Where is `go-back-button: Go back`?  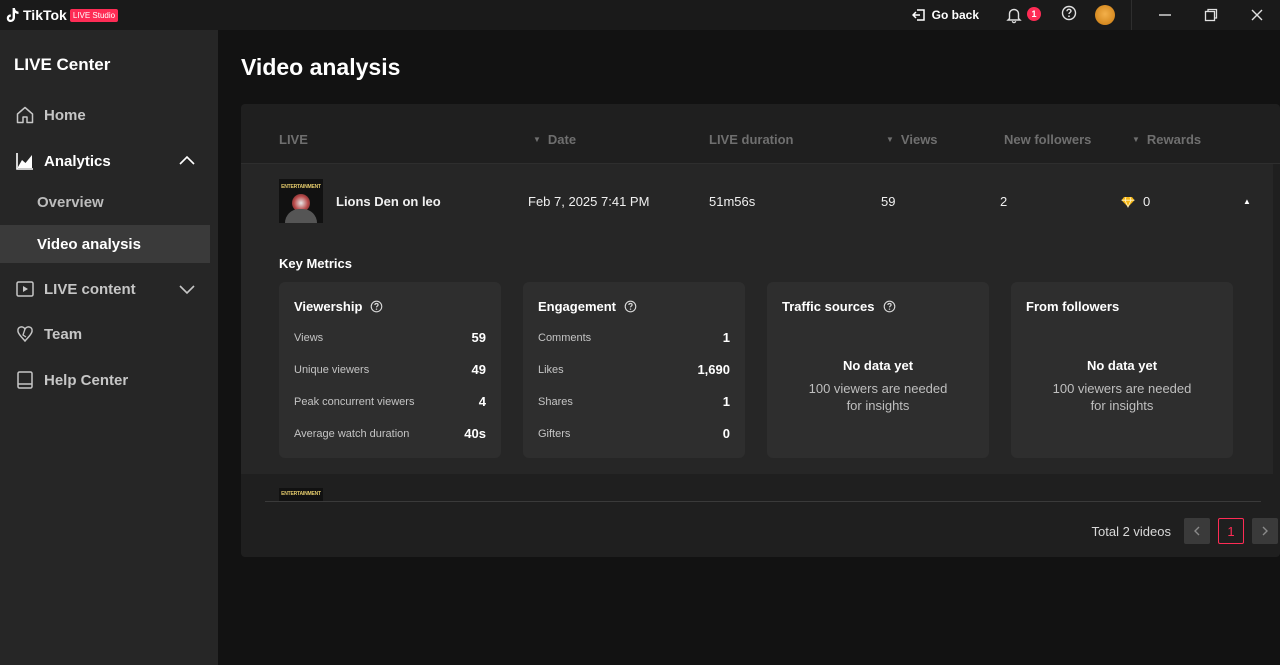
go-back-button: Go back is located at coordinates (945, 15).